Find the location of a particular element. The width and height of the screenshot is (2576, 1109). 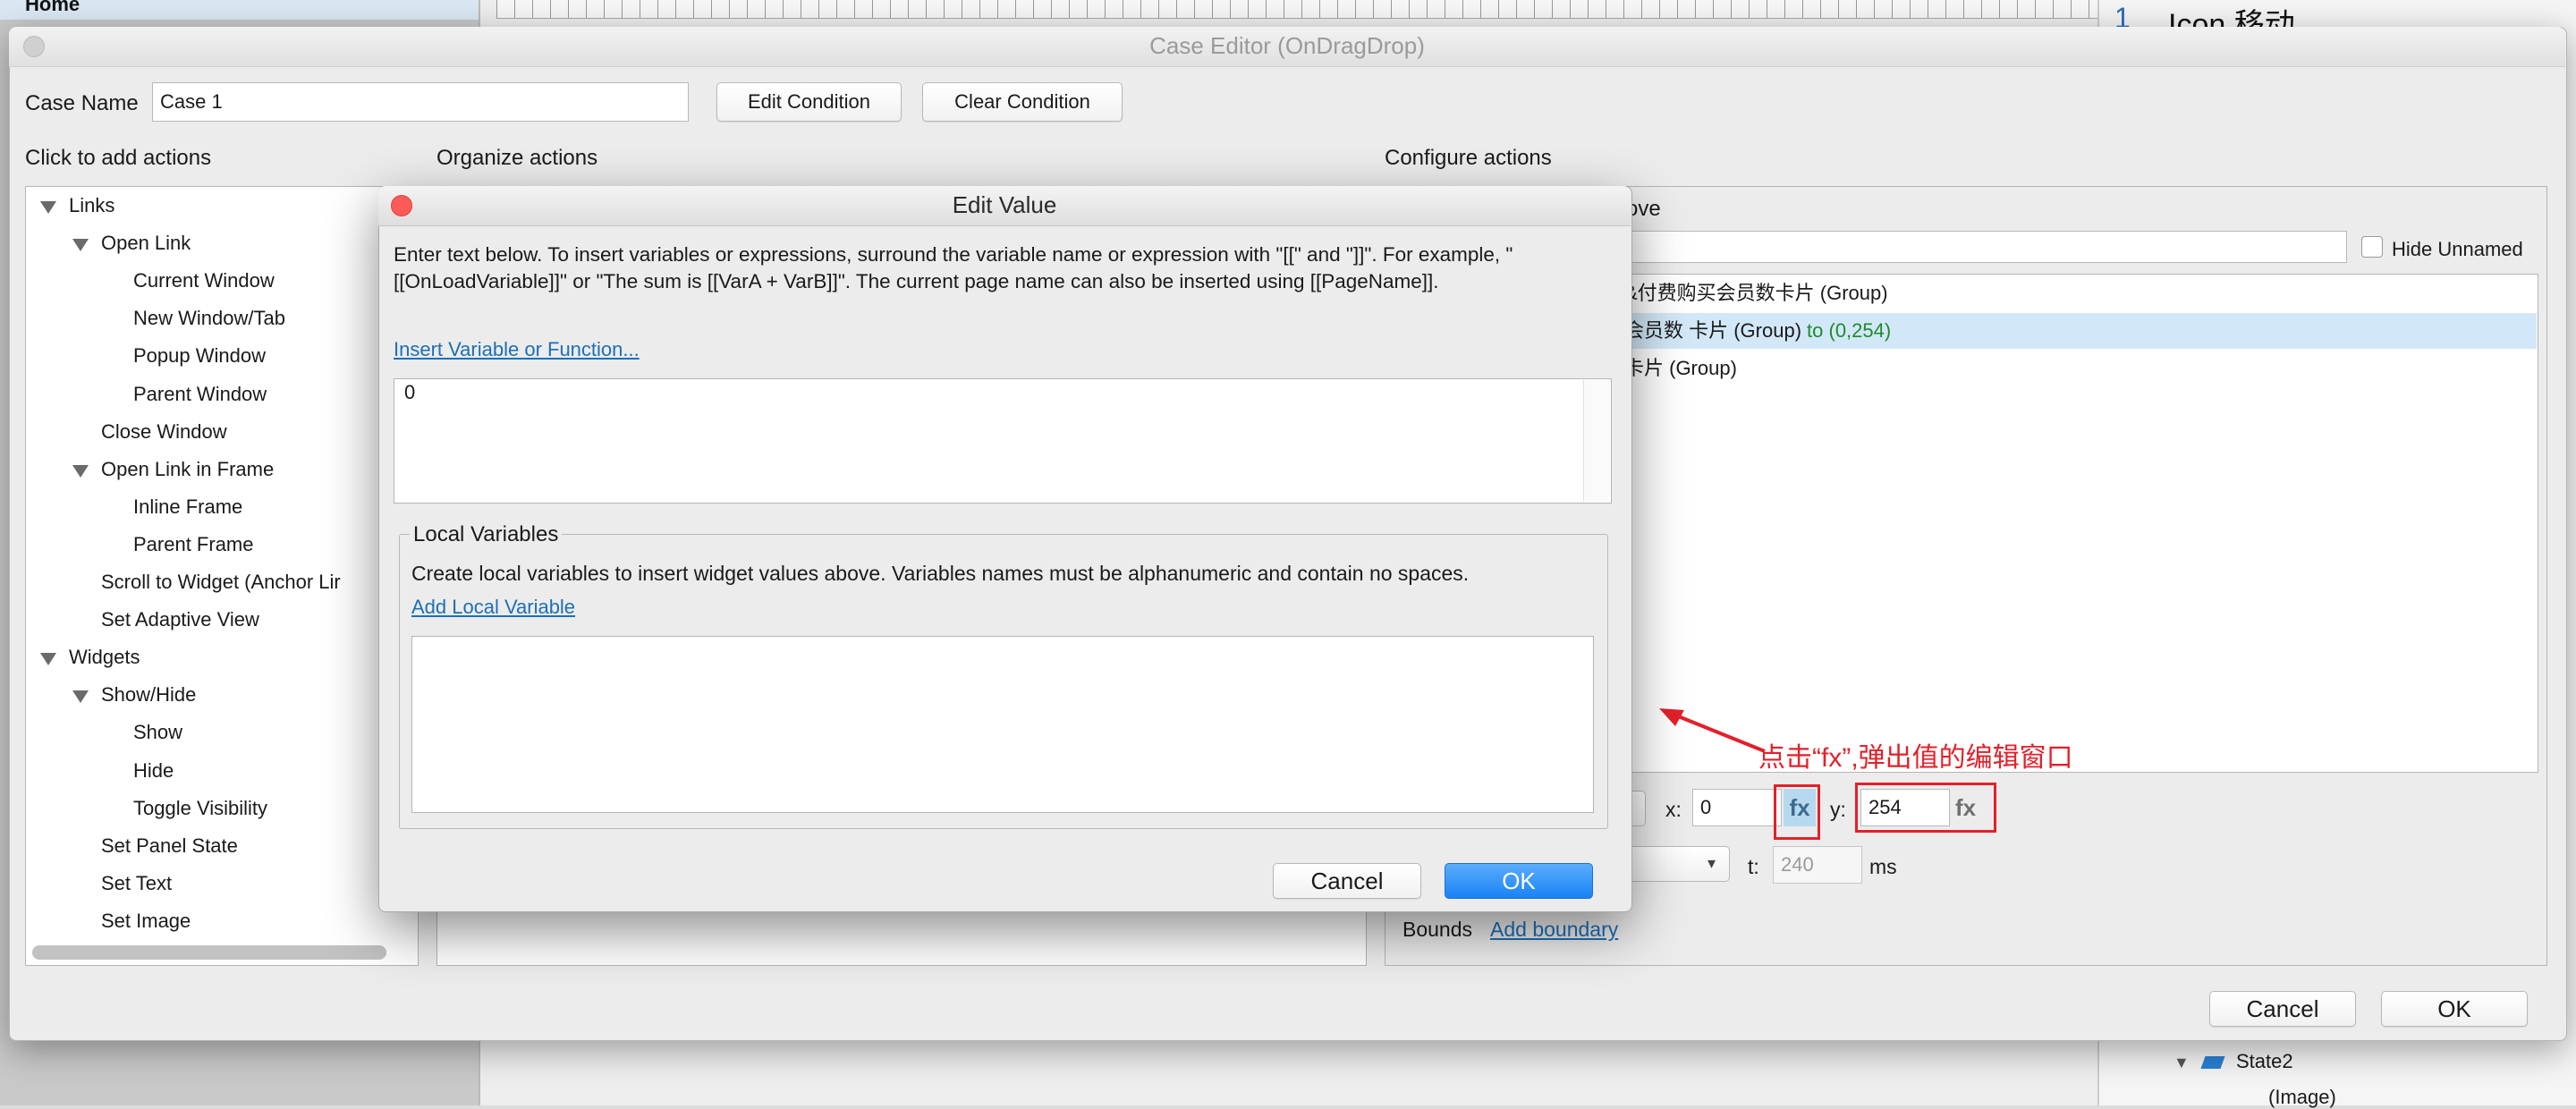

widget-filter-input is located at coordinates (1983, 247).